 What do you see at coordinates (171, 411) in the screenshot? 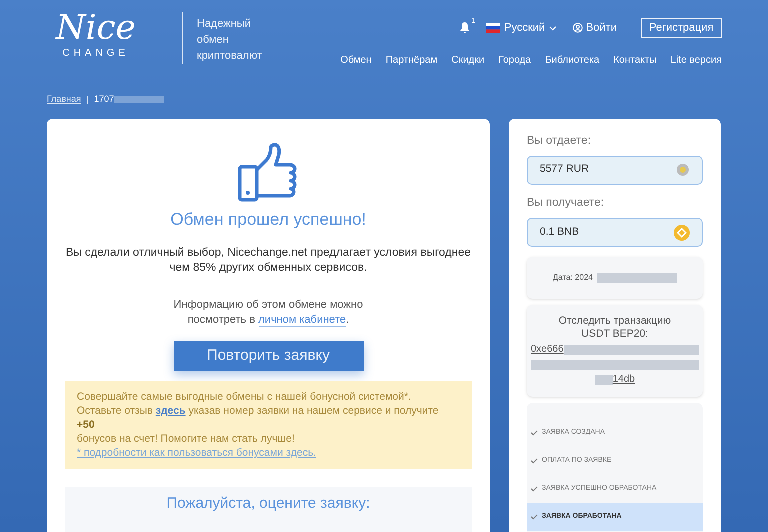
I see `review-link: здесь` at bounding box center [171, 411].